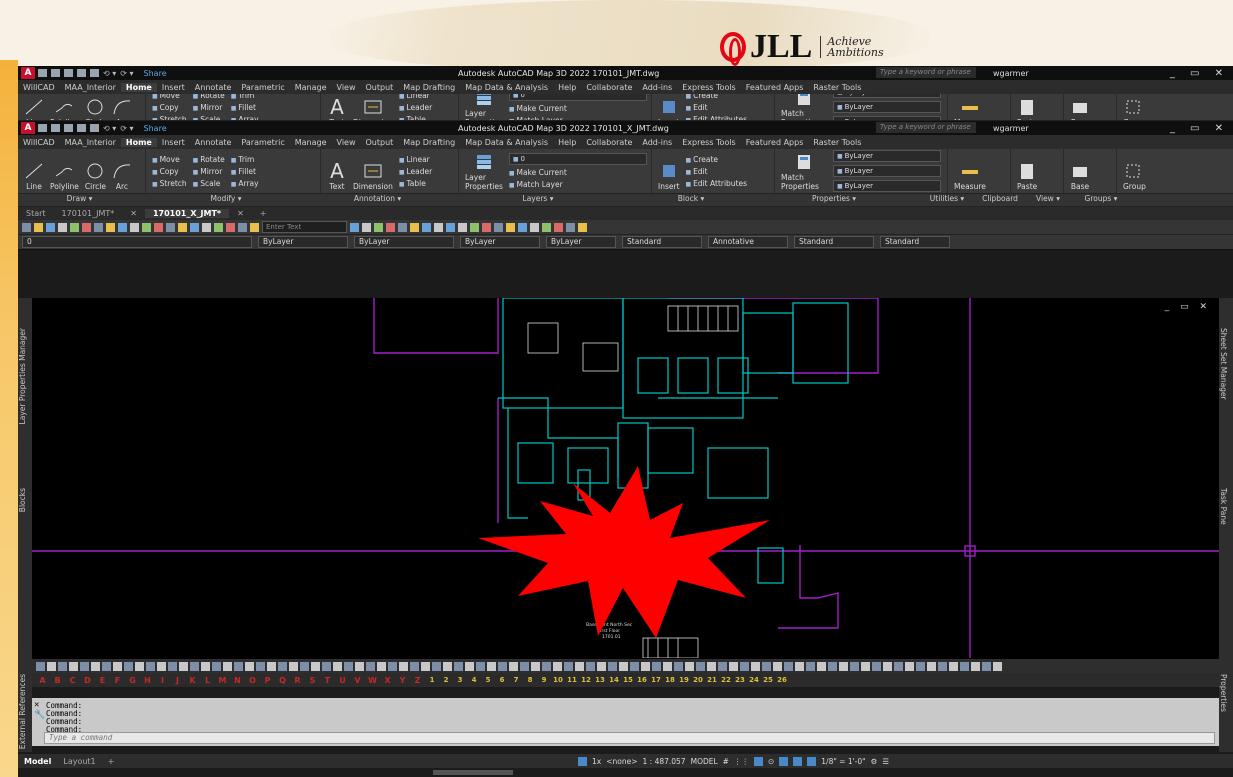  I want to click on layer-combo: 0, so click(137, 242).